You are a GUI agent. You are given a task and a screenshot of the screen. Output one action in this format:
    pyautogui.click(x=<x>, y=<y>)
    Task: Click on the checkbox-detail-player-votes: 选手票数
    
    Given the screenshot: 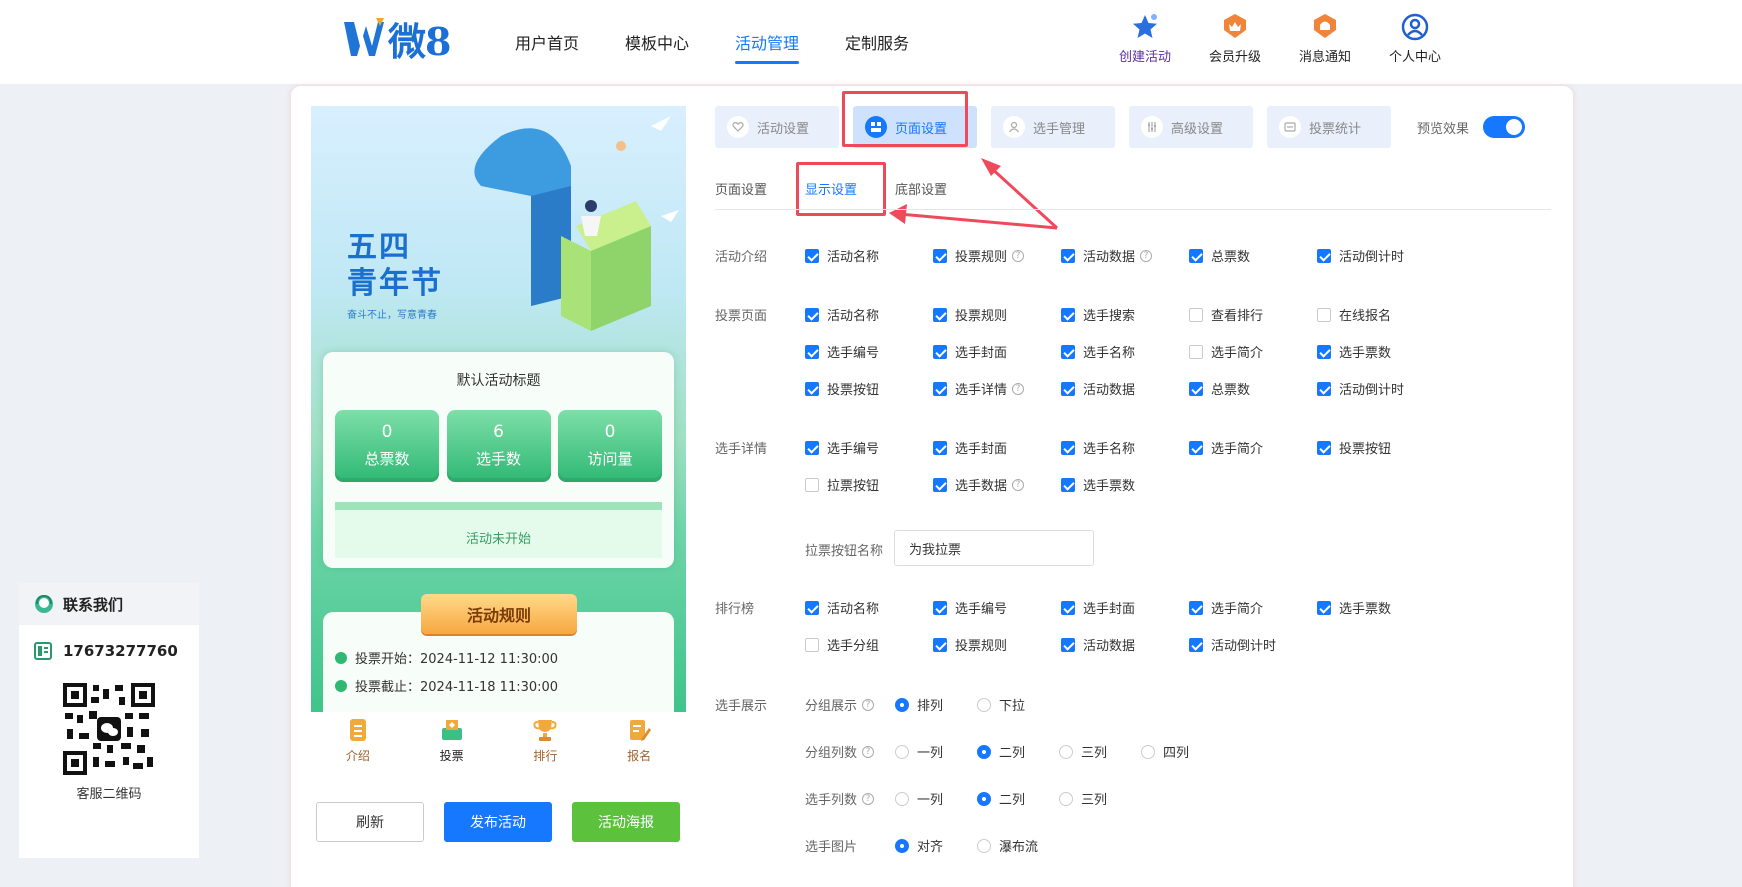 What is the action you would take?
    pyautogui.click(x=1098, y=484)
    